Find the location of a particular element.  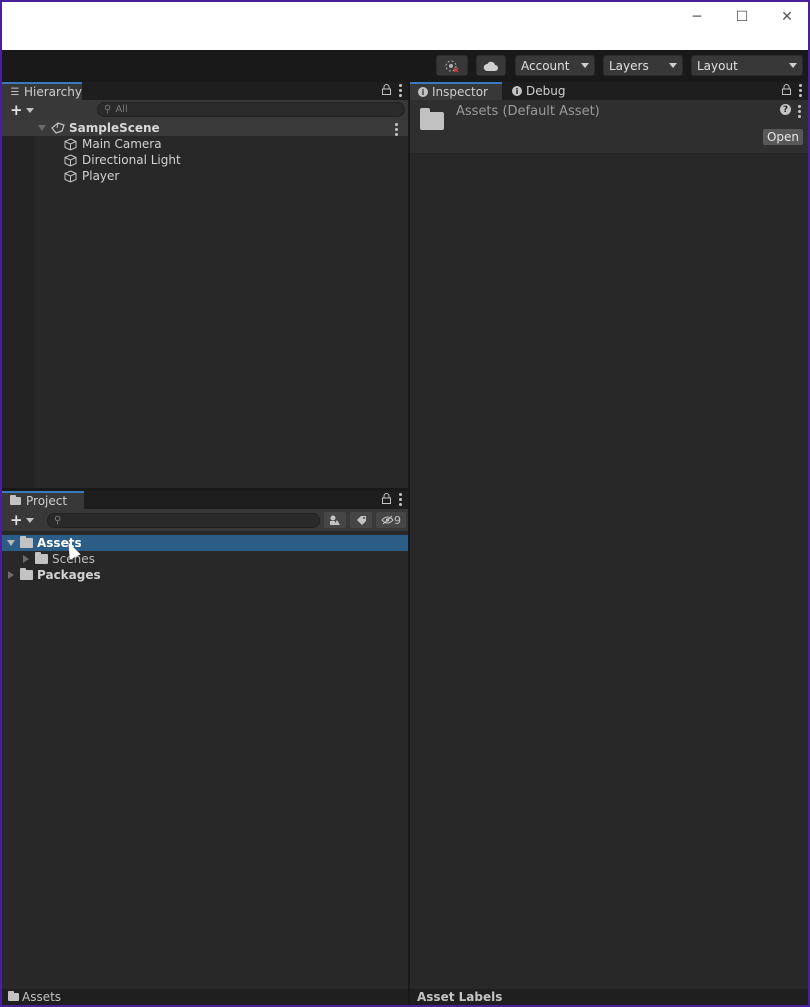

hierarchy-item-label: Player is located at coordinates (101, 176).